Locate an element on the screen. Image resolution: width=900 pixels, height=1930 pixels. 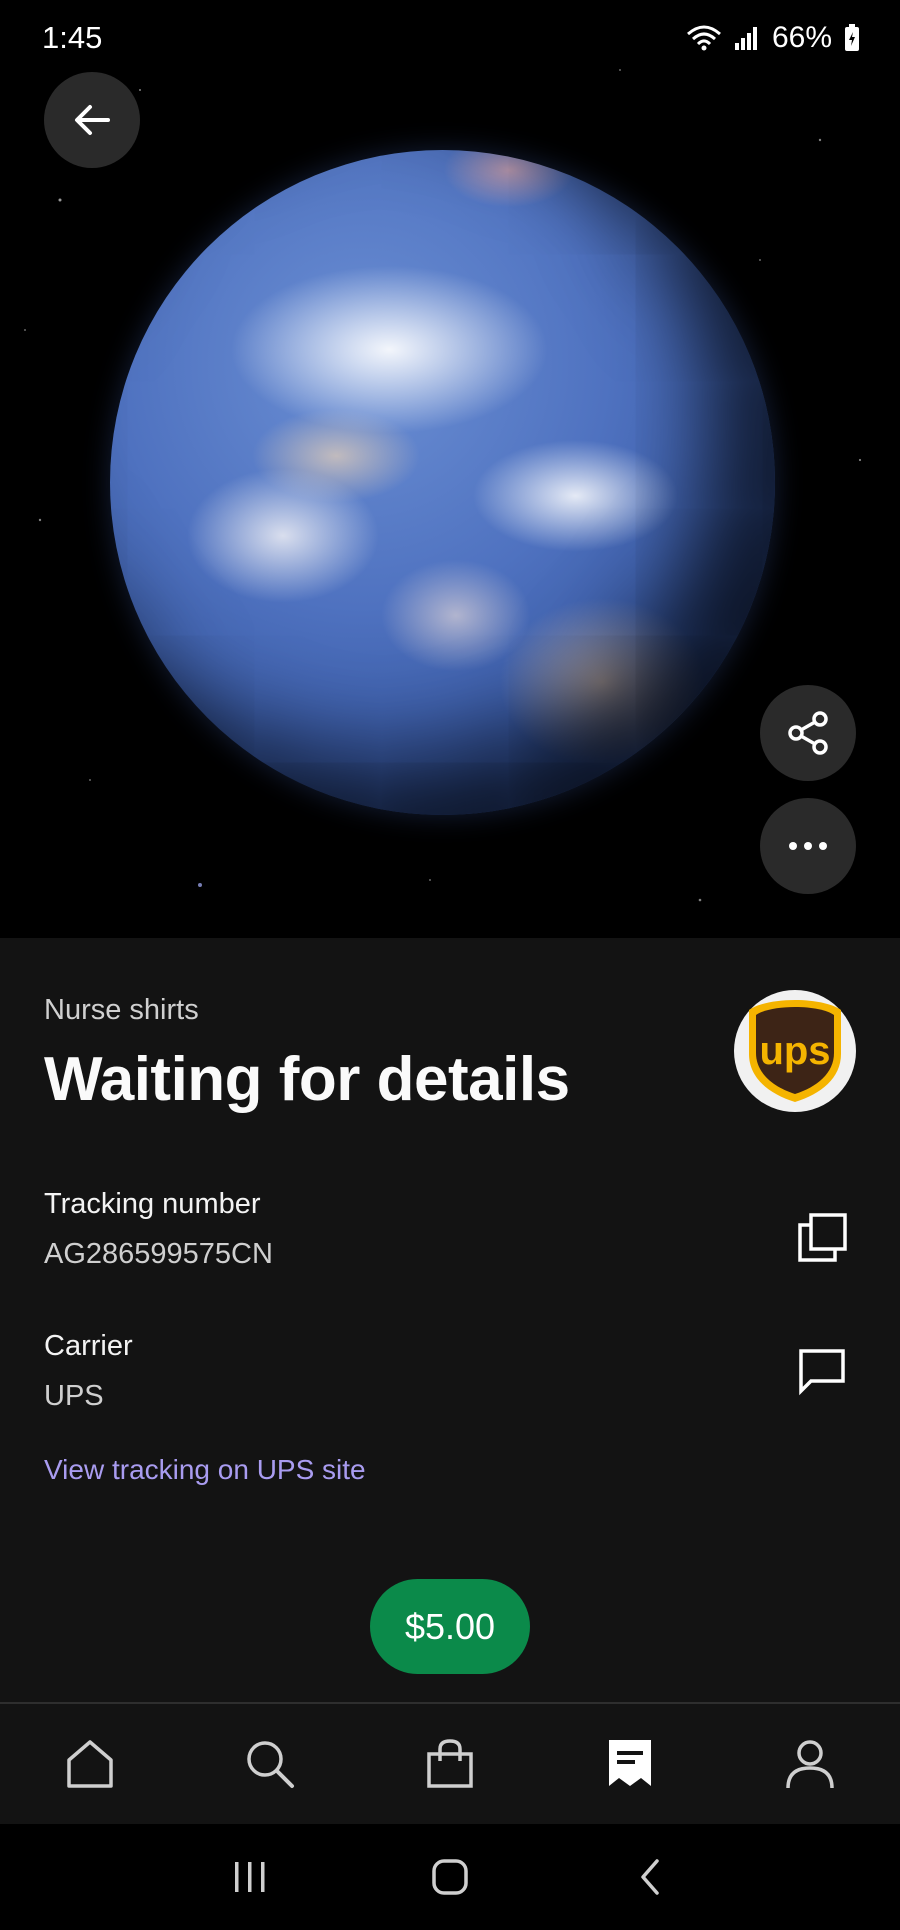
chat-icon is located at coordinates (822, 1372).